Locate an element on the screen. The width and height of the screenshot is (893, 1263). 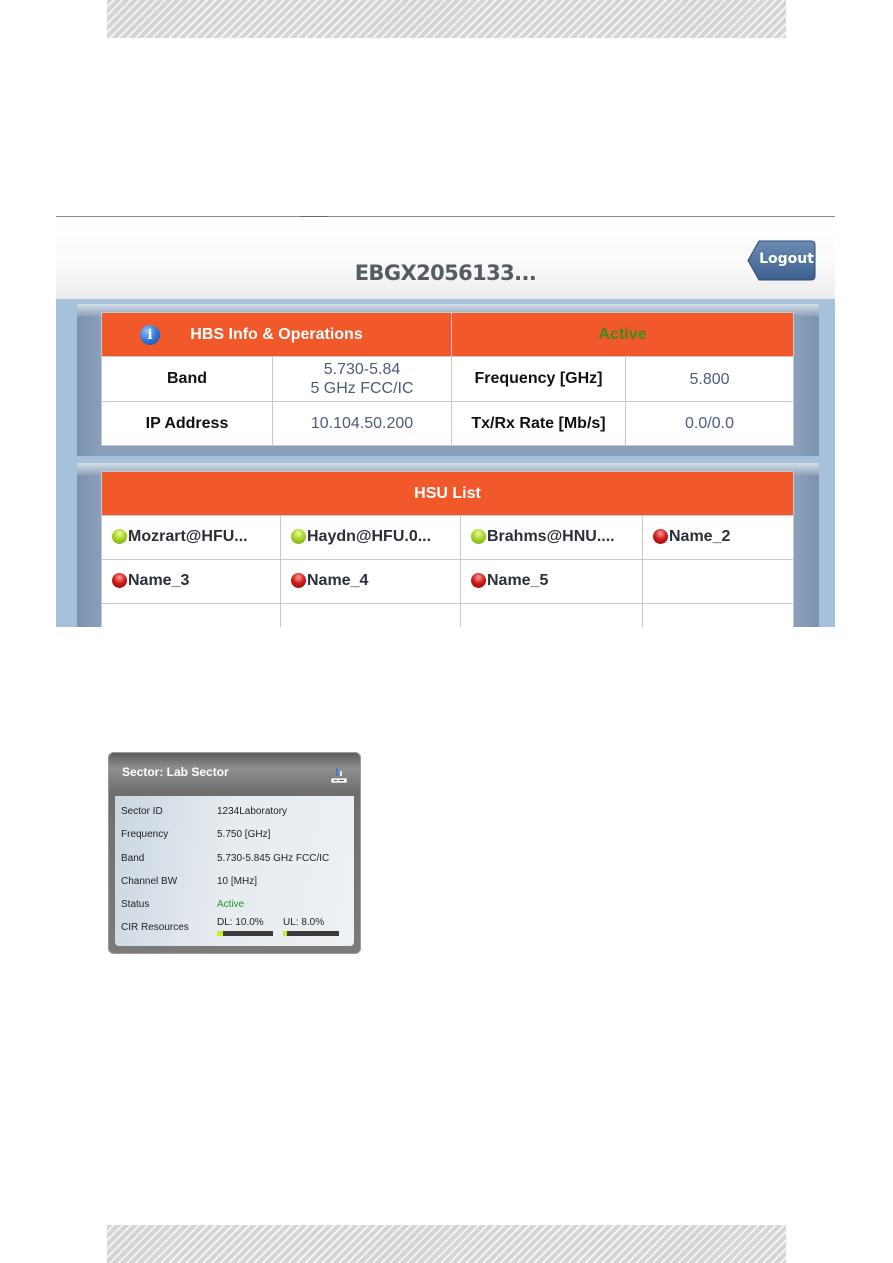
logout-button: Logout is located at coordinates (781, 260).